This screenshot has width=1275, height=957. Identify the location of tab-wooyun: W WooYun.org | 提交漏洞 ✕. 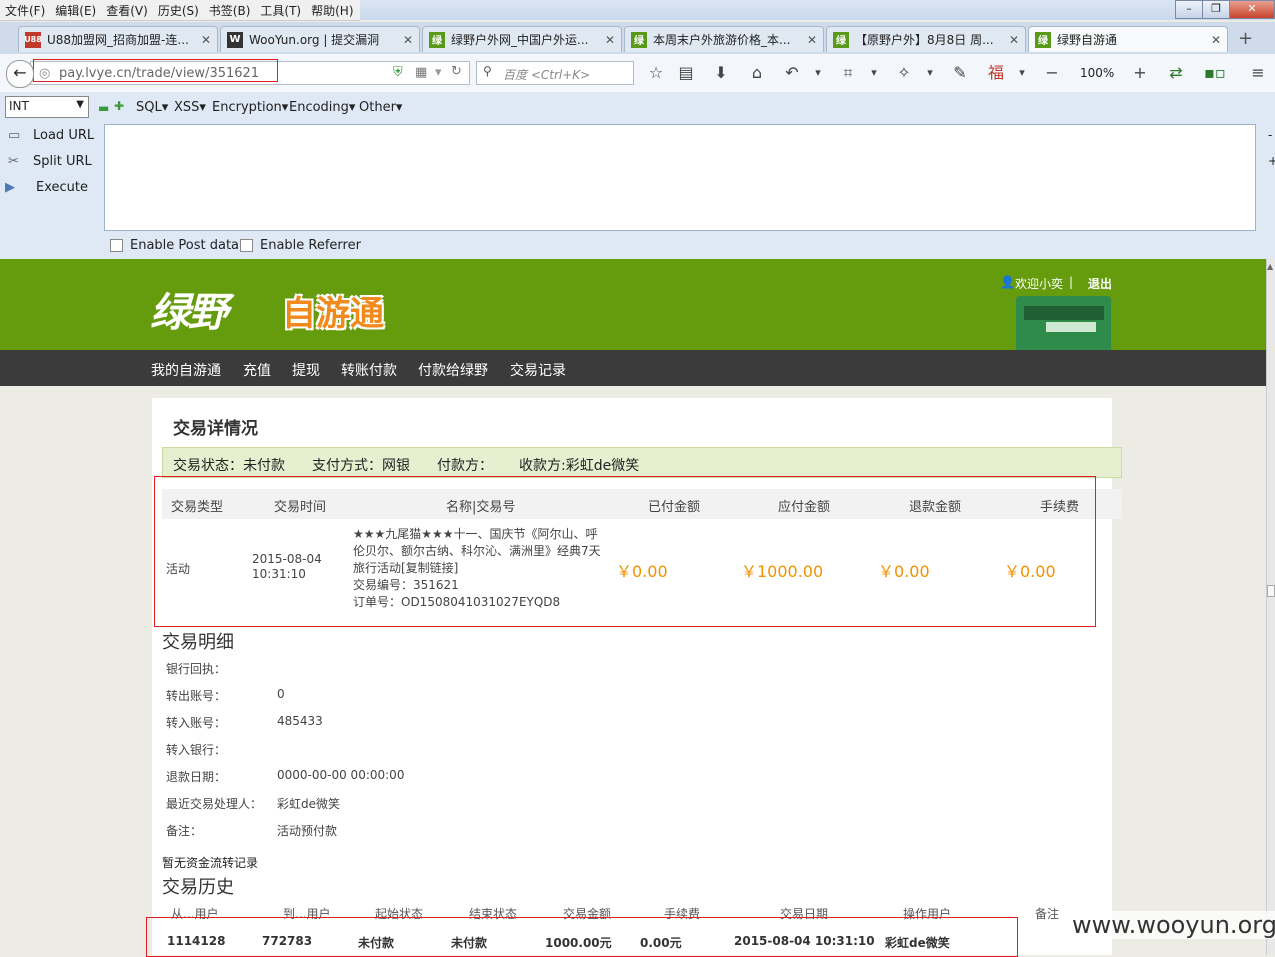
(320, 39).